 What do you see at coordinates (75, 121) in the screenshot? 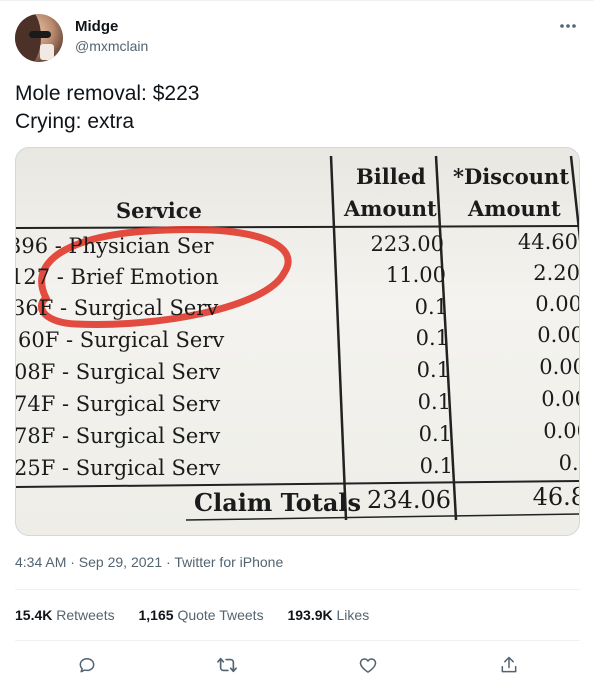
I see `tweet-text-line-2: Crying: extra` at bounding box center [75, 121].